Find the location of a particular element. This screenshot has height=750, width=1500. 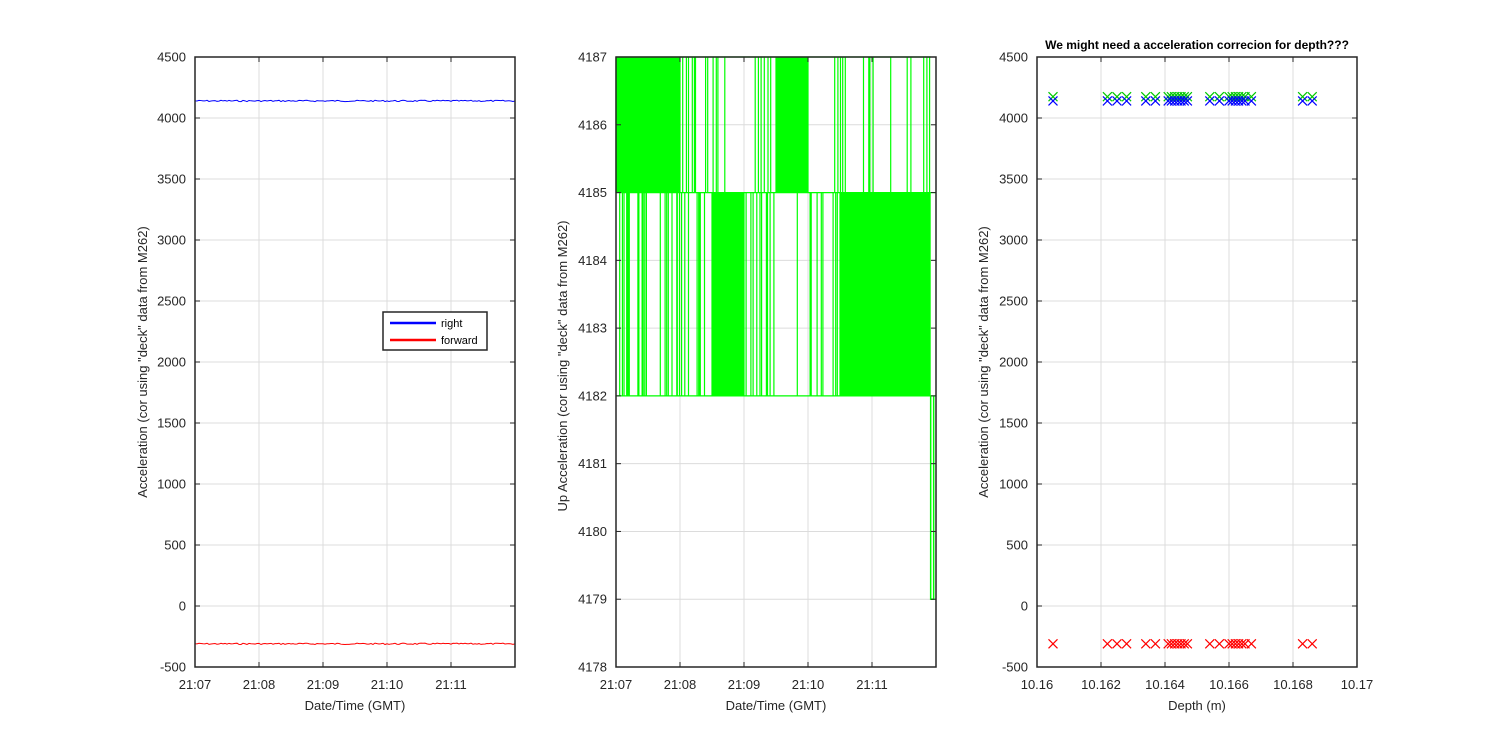

x-tick-label: 10.168 is located at coordinates (1293, 684).